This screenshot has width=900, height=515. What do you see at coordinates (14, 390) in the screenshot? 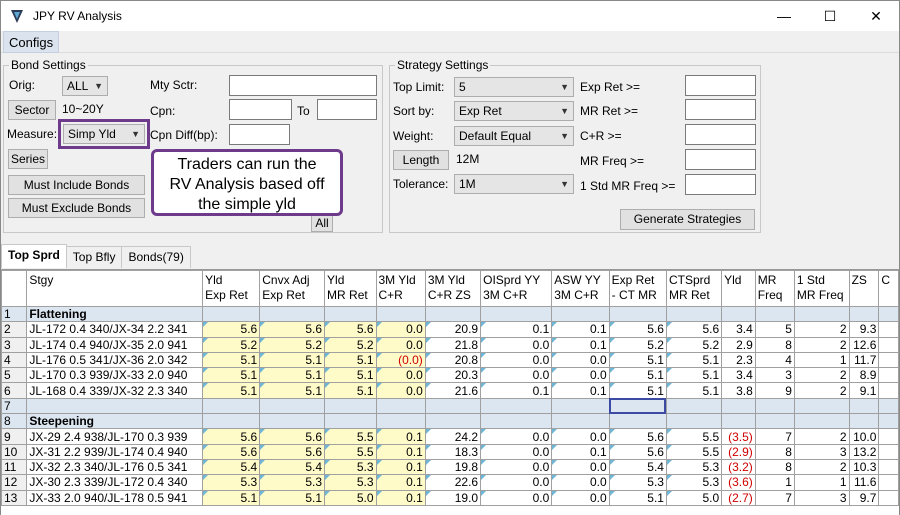
I see `row-number: 6` at bounding box center [14, 390].